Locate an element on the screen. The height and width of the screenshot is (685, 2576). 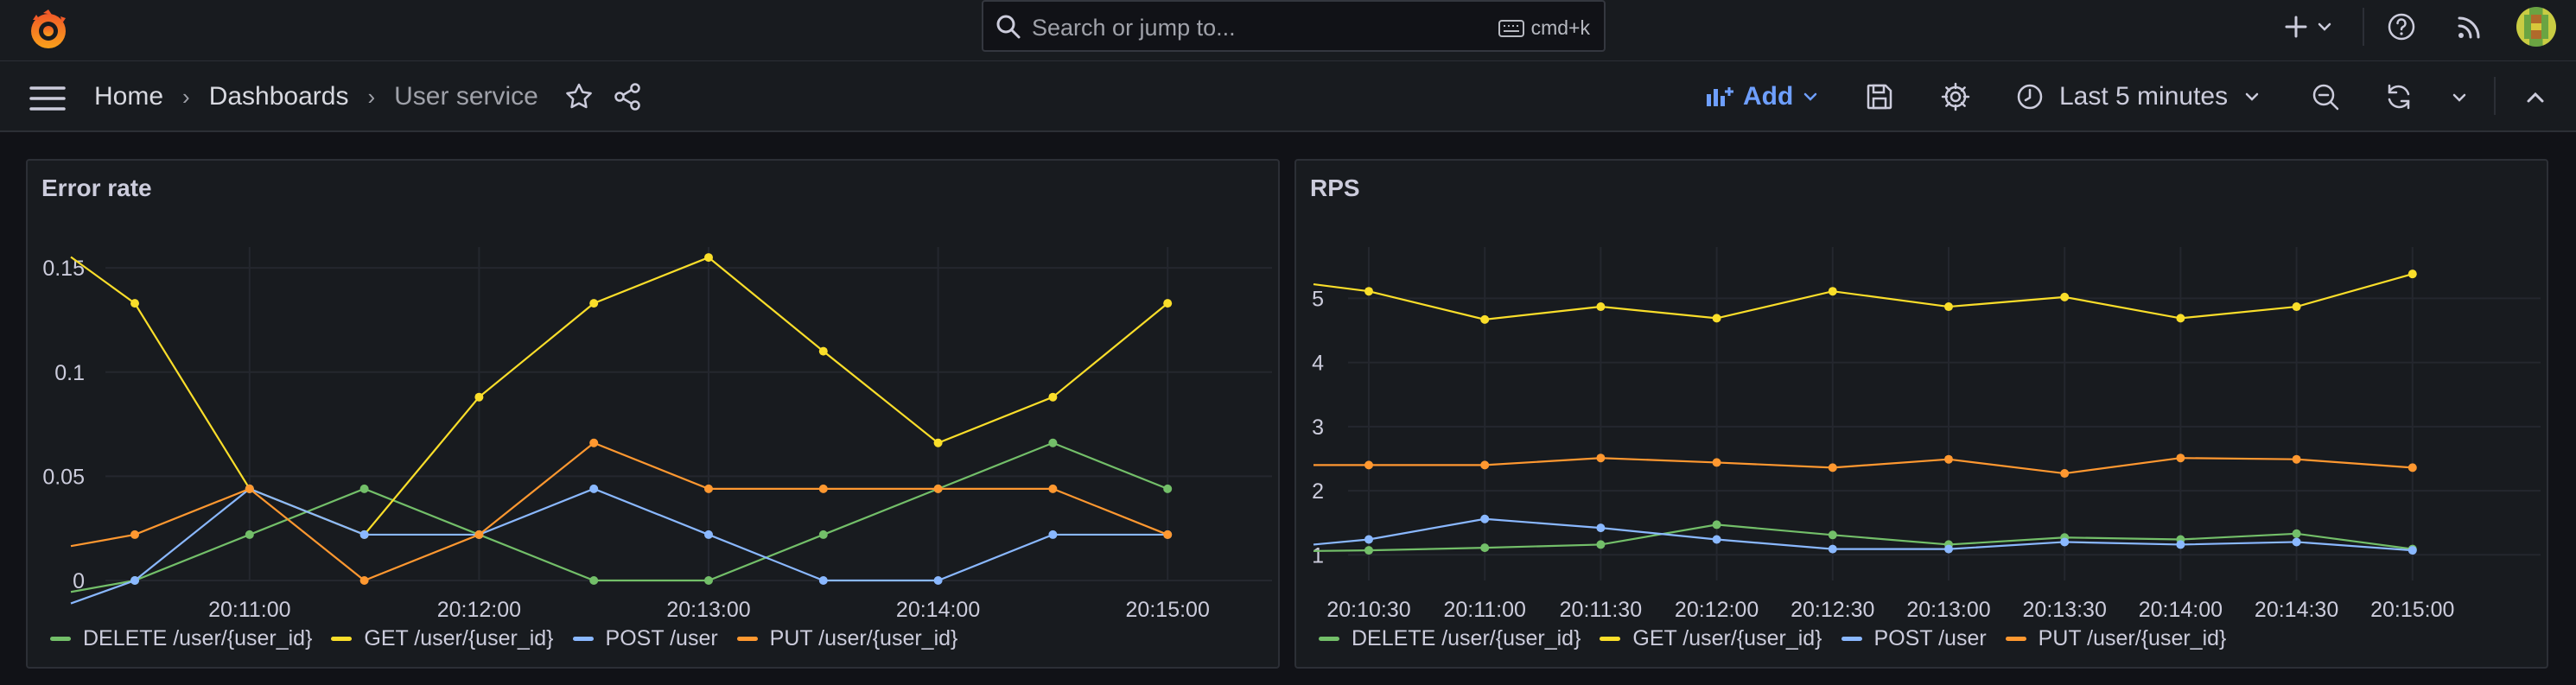
legend-label: POST /user is located at coordinates (662, 638).